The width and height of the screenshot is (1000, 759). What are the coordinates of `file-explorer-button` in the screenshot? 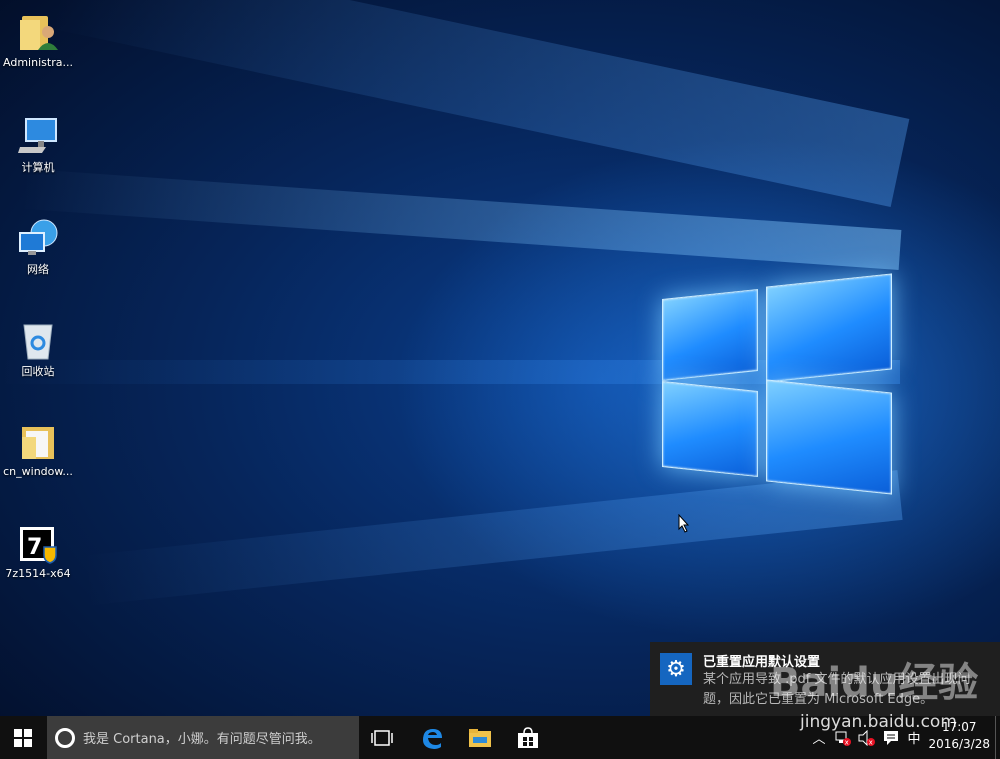 It's located at (480, 737).